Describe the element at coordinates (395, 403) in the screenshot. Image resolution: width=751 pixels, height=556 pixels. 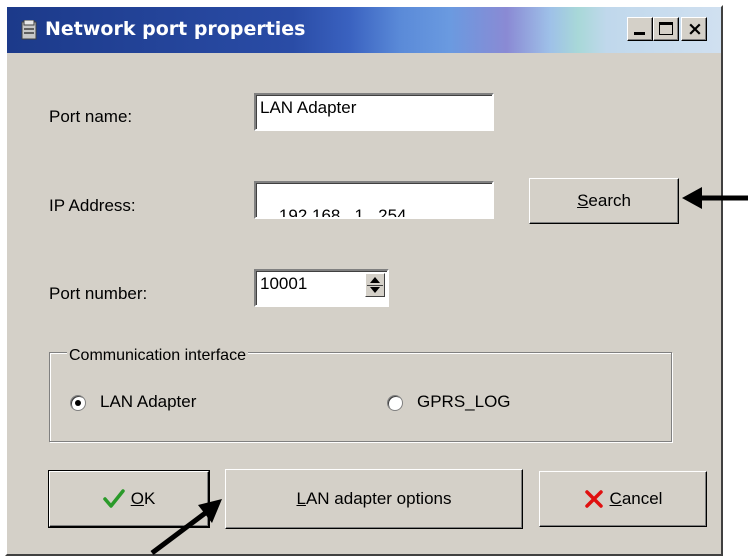
I see `radio-gprs-log` at that location.